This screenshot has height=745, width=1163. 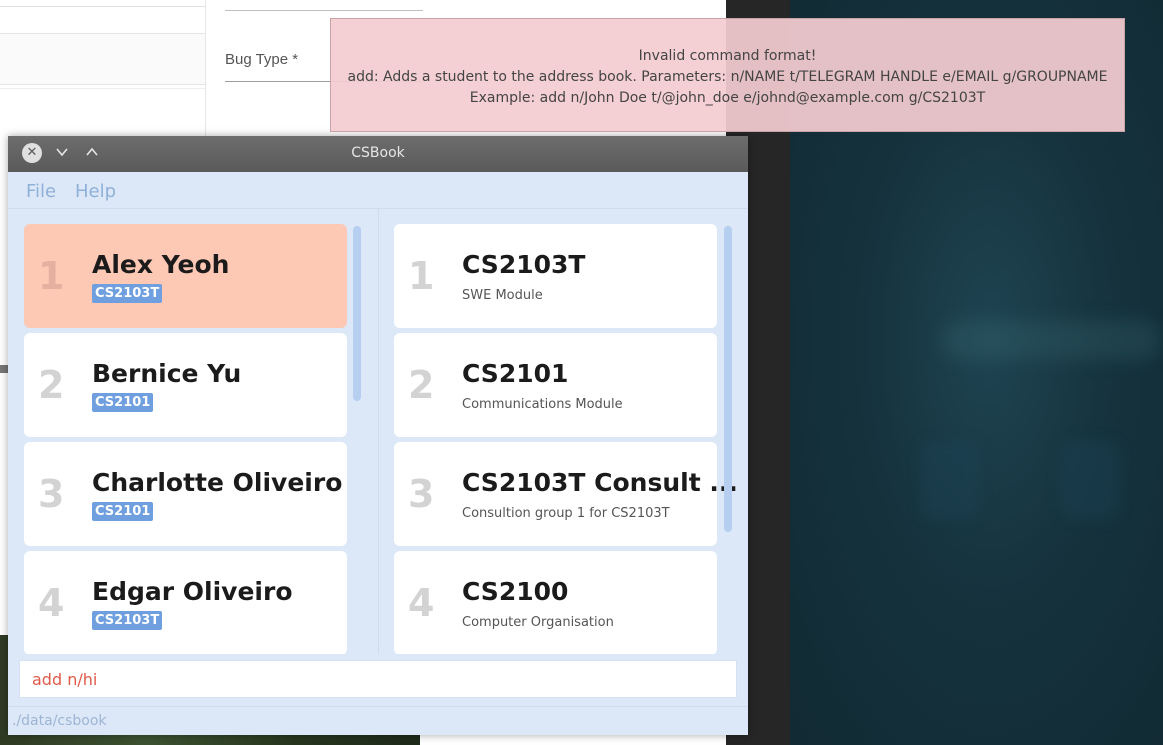 What do you see at coordinates (51, 276) in the screenshot?
I see `student-index: 1` at bounding box center [51, 276].